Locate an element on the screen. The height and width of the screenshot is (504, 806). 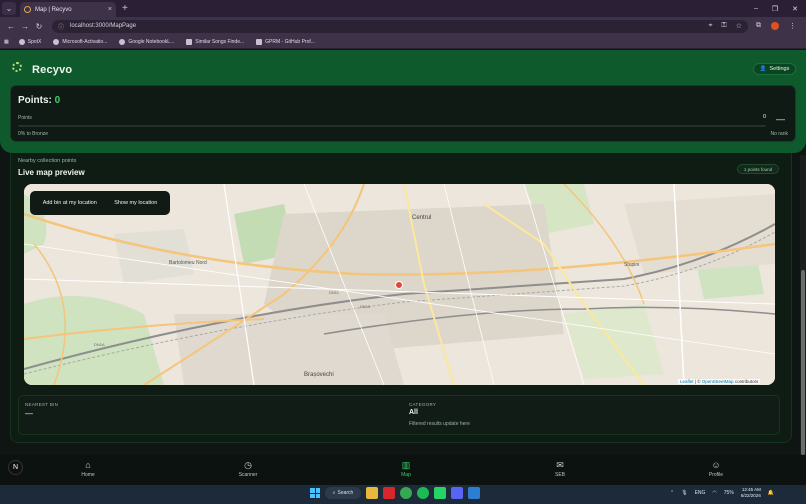
bookmark-star-icon: ☆ is located at coordinates (739, 26).